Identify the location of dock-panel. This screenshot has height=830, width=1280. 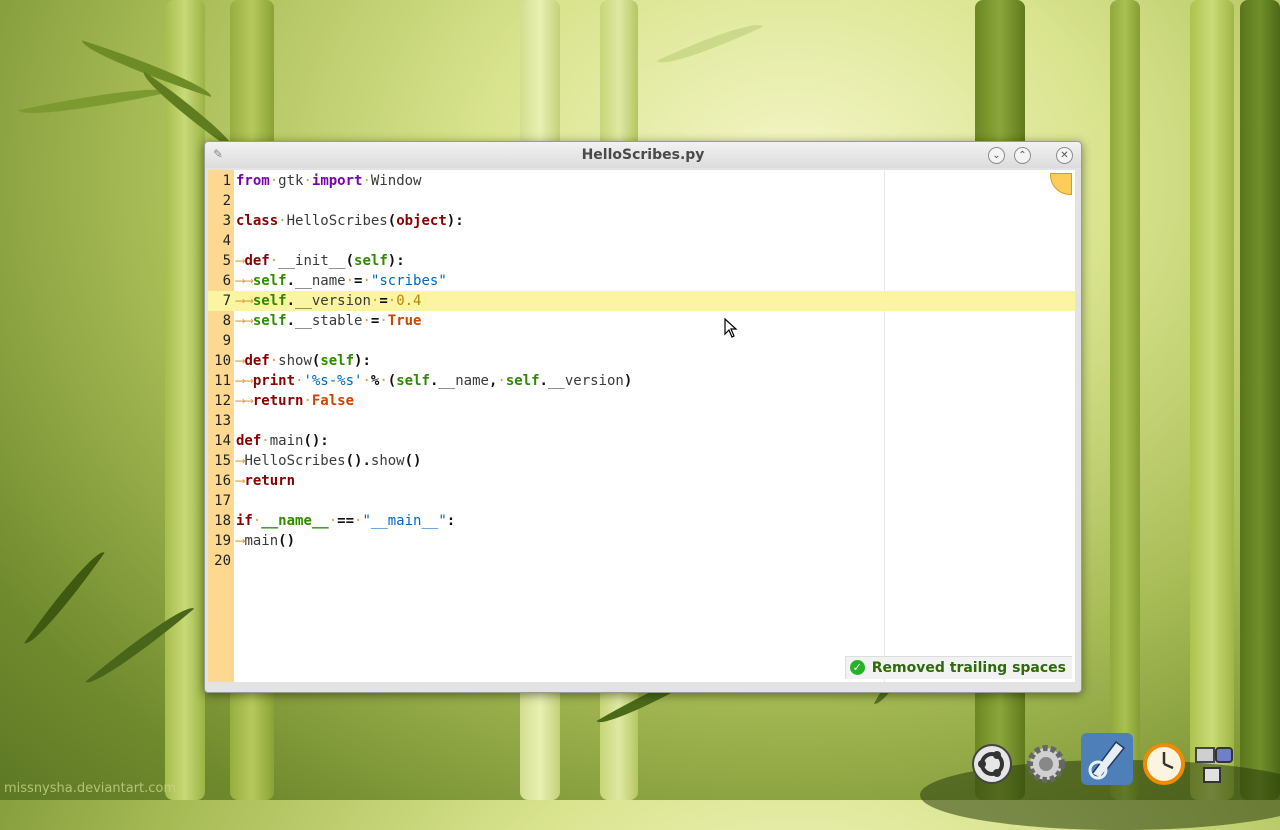
(1100, 780).